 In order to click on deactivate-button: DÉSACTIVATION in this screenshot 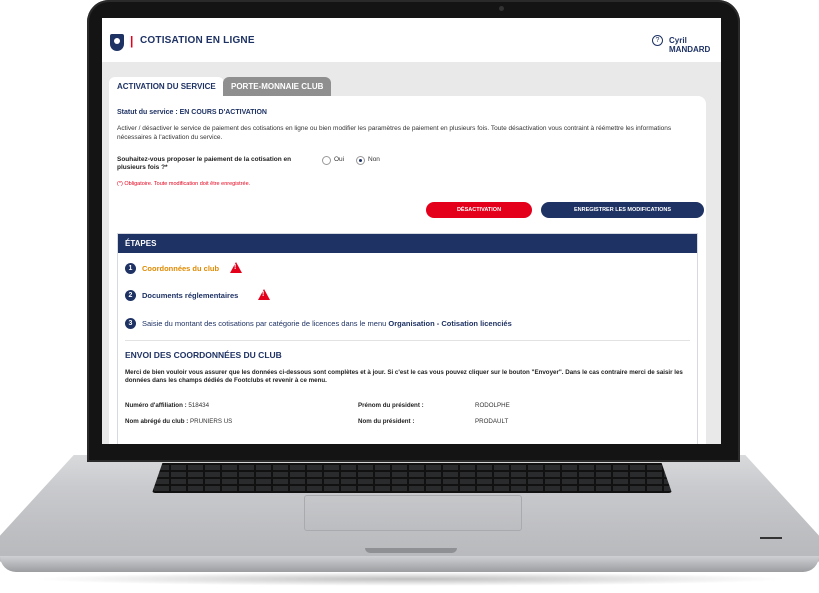, I will do `click(479, 210)`.